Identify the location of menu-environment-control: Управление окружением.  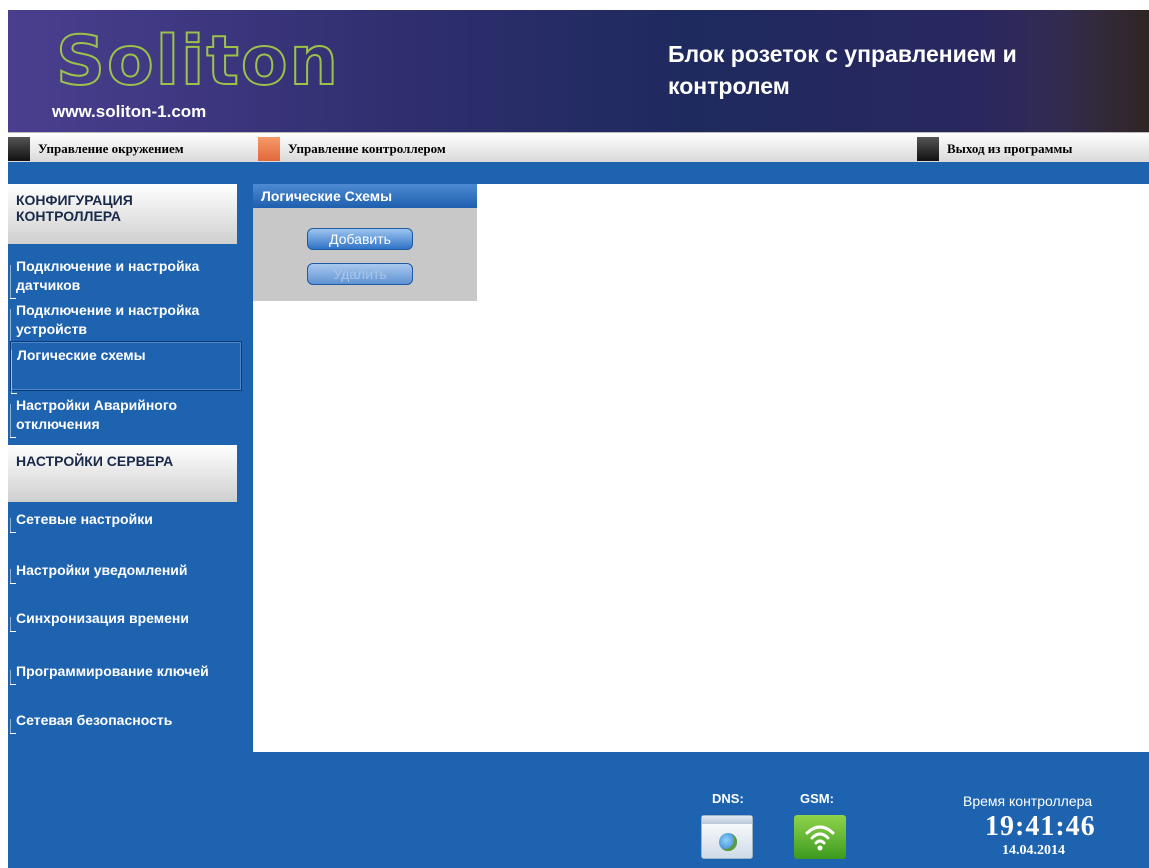
(96, 149).